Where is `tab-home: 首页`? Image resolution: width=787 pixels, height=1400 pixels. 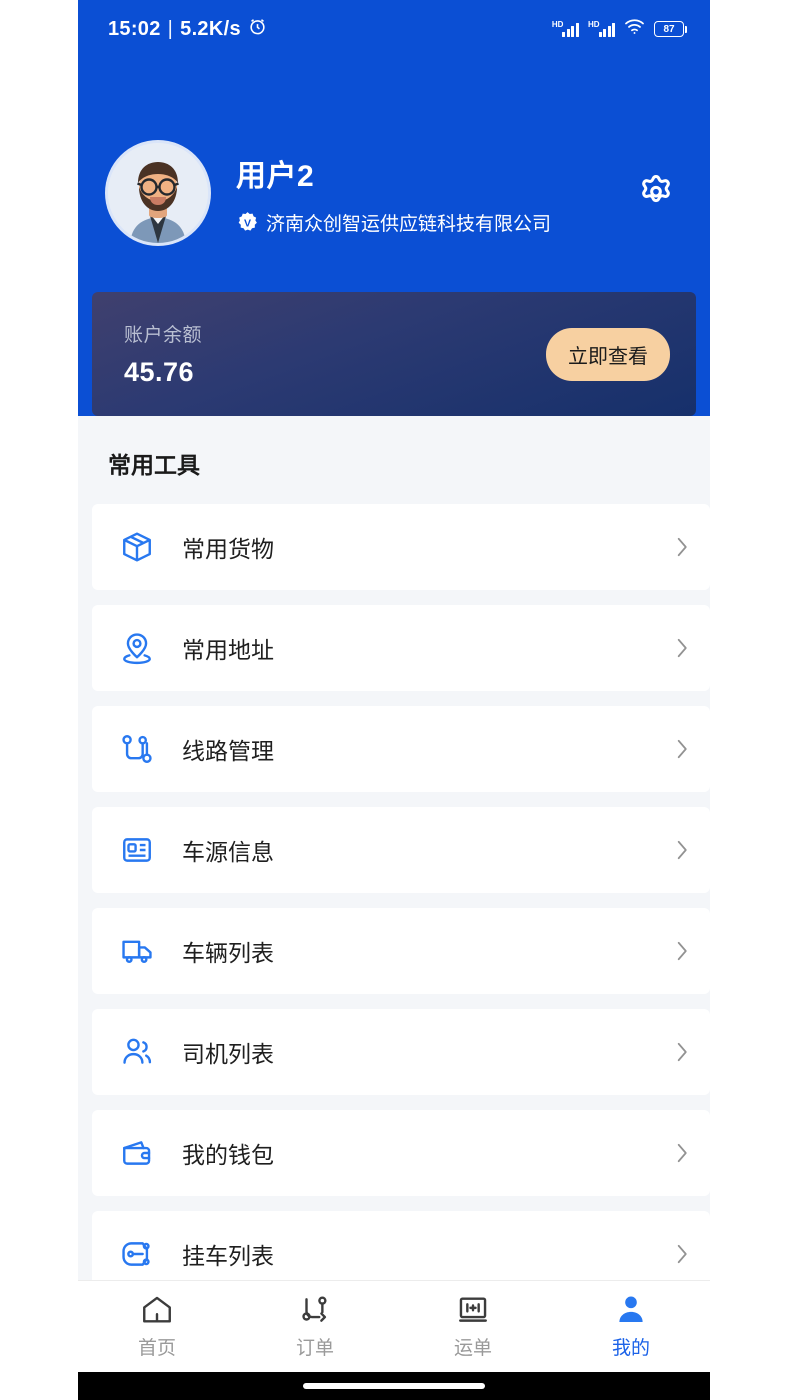
tab-home: 首页 is located at coordinates (157, 1326).